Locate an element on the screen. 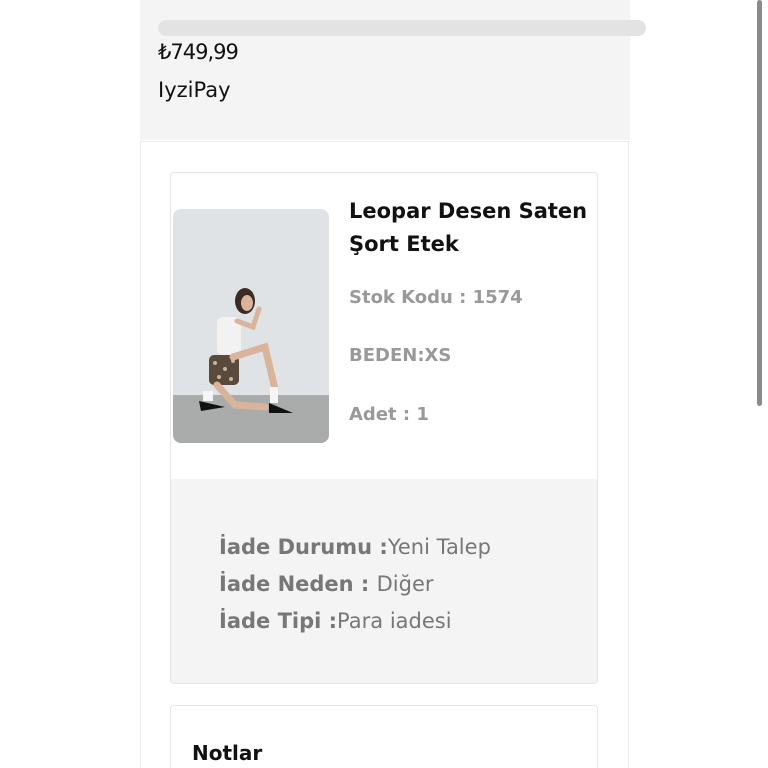 The width and height of the screenshot is (768, 768). loading-placeholder-bar is located at coordinates (402, 28).